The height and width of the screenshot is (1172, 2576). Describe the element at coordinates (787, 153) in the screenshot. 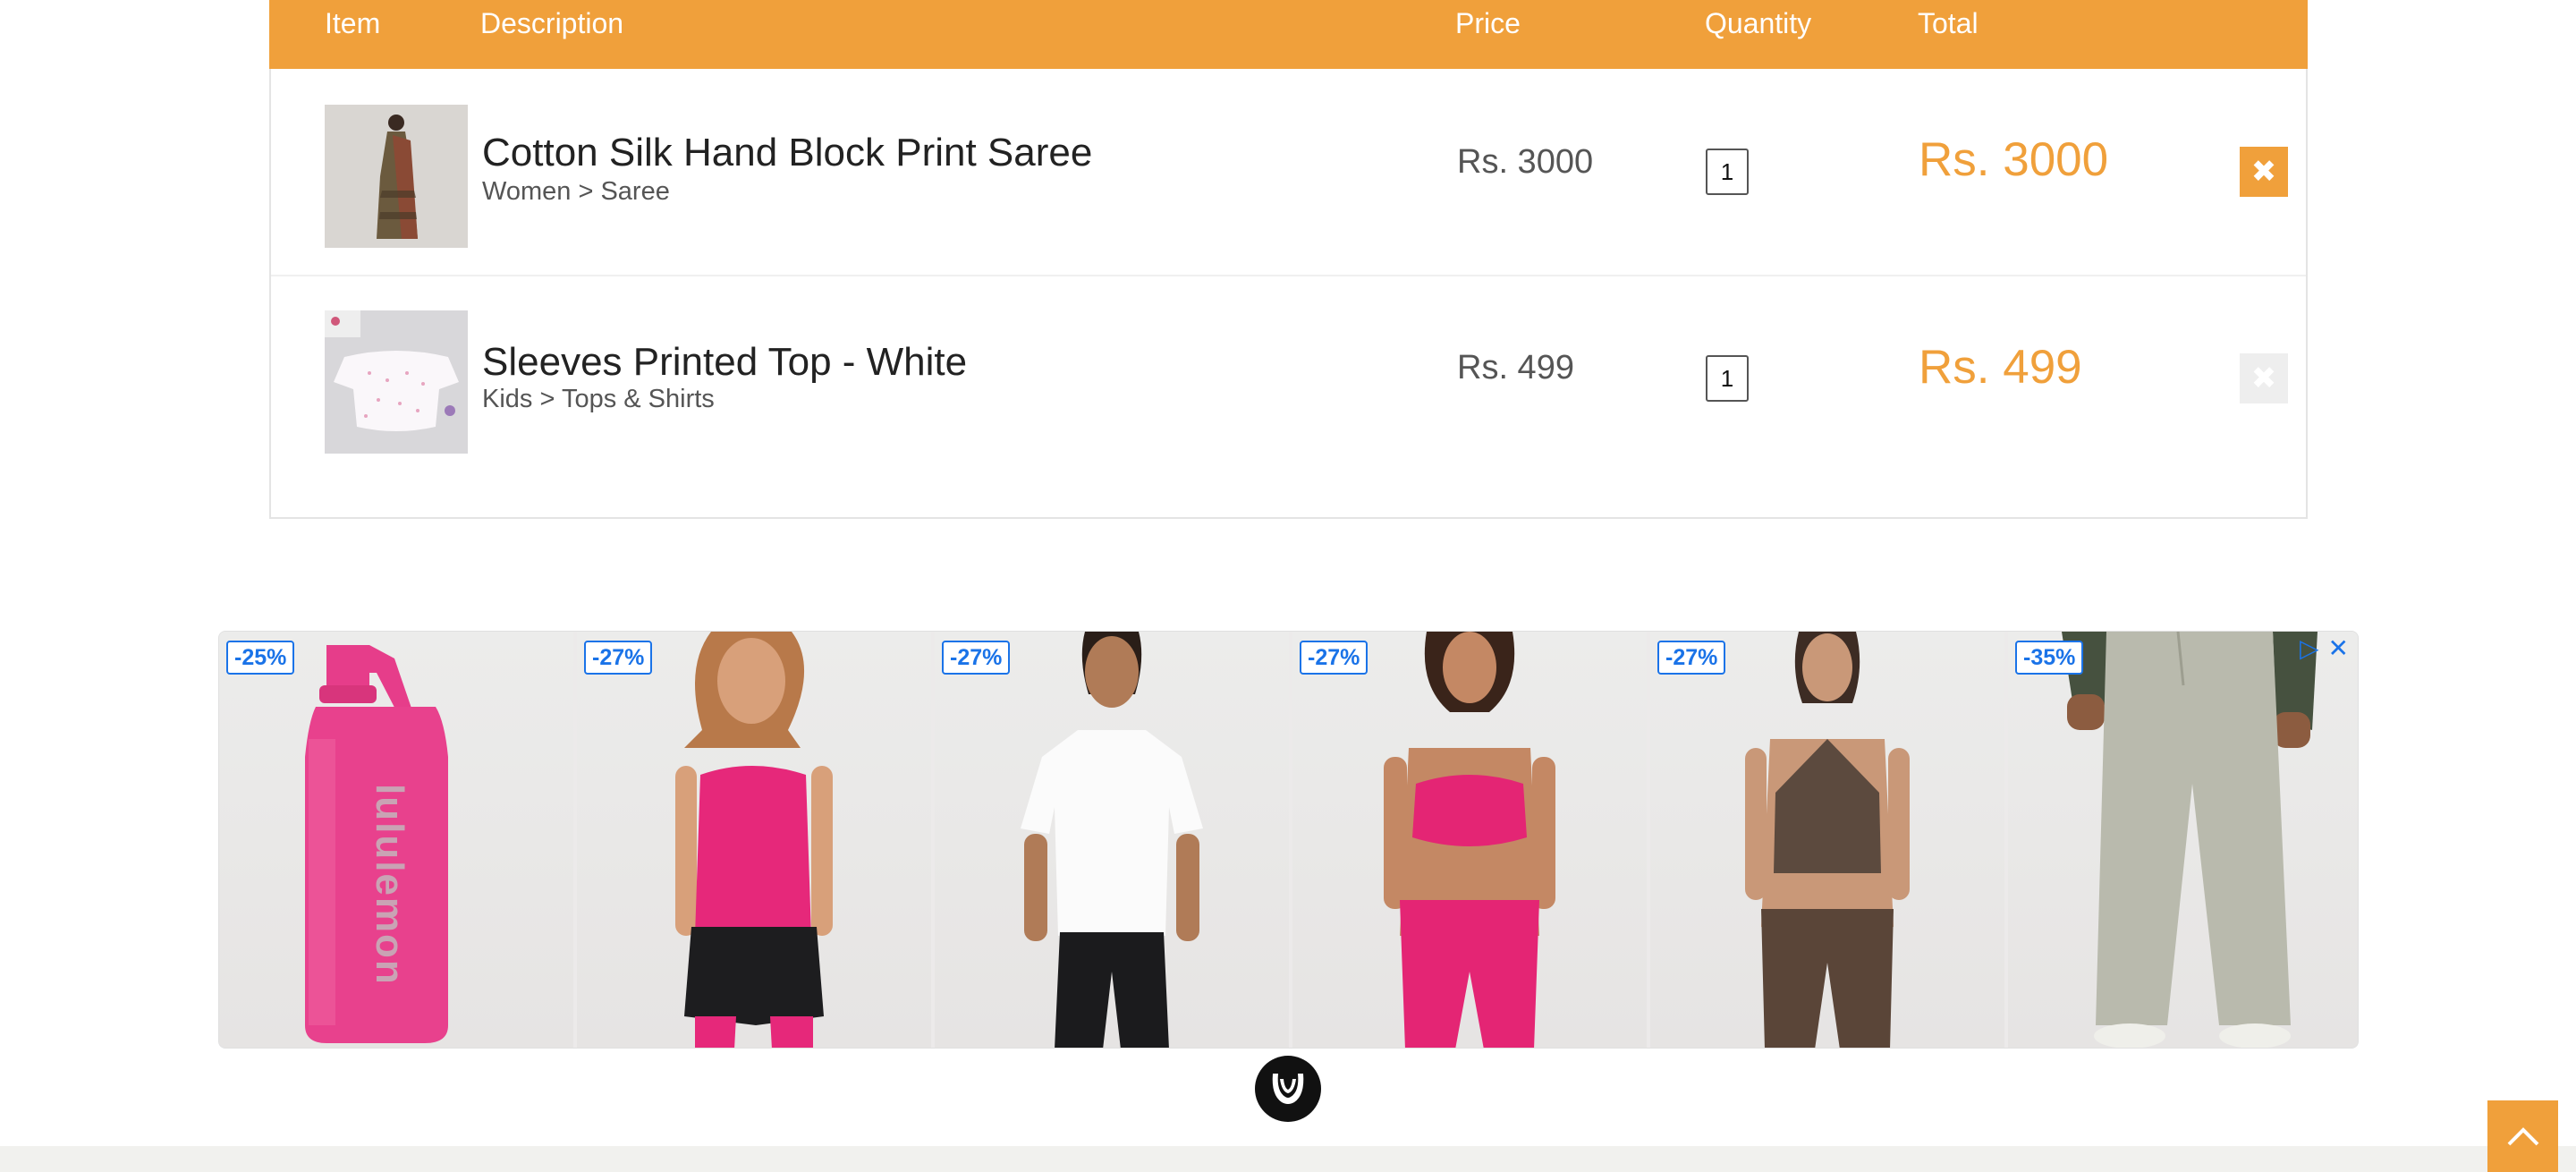

I see `product-title: Cotton Silk Hand Block Print Saree` at that location.